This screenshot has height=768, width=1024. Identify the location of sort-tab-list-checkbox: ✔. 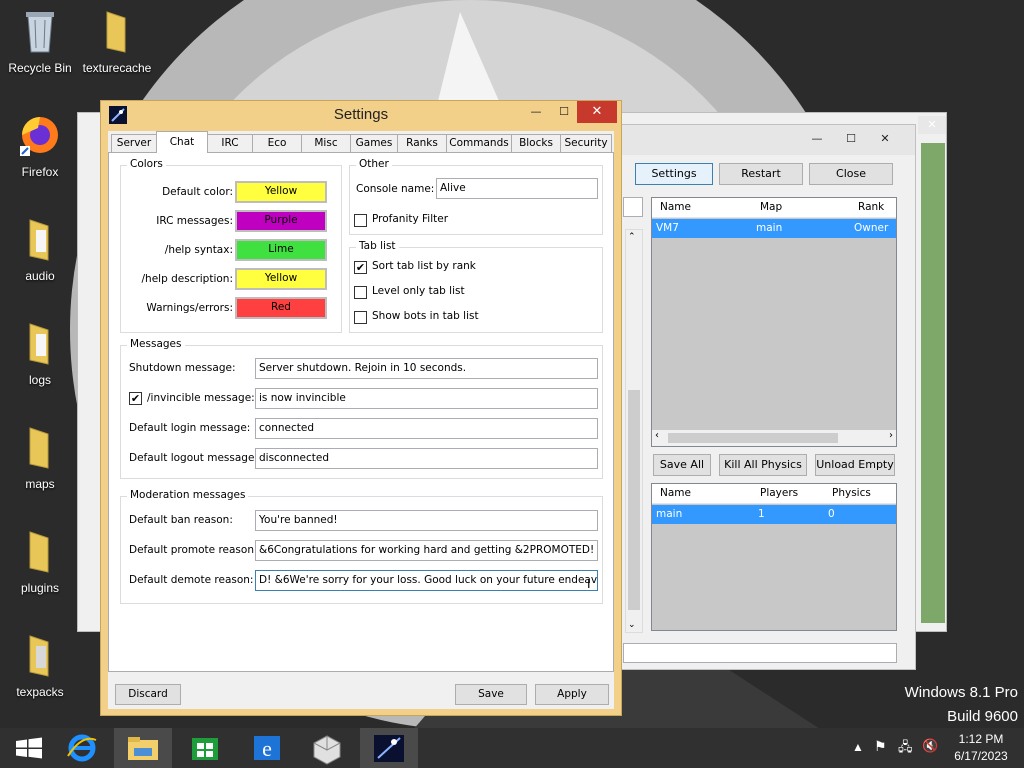
(360, 267).